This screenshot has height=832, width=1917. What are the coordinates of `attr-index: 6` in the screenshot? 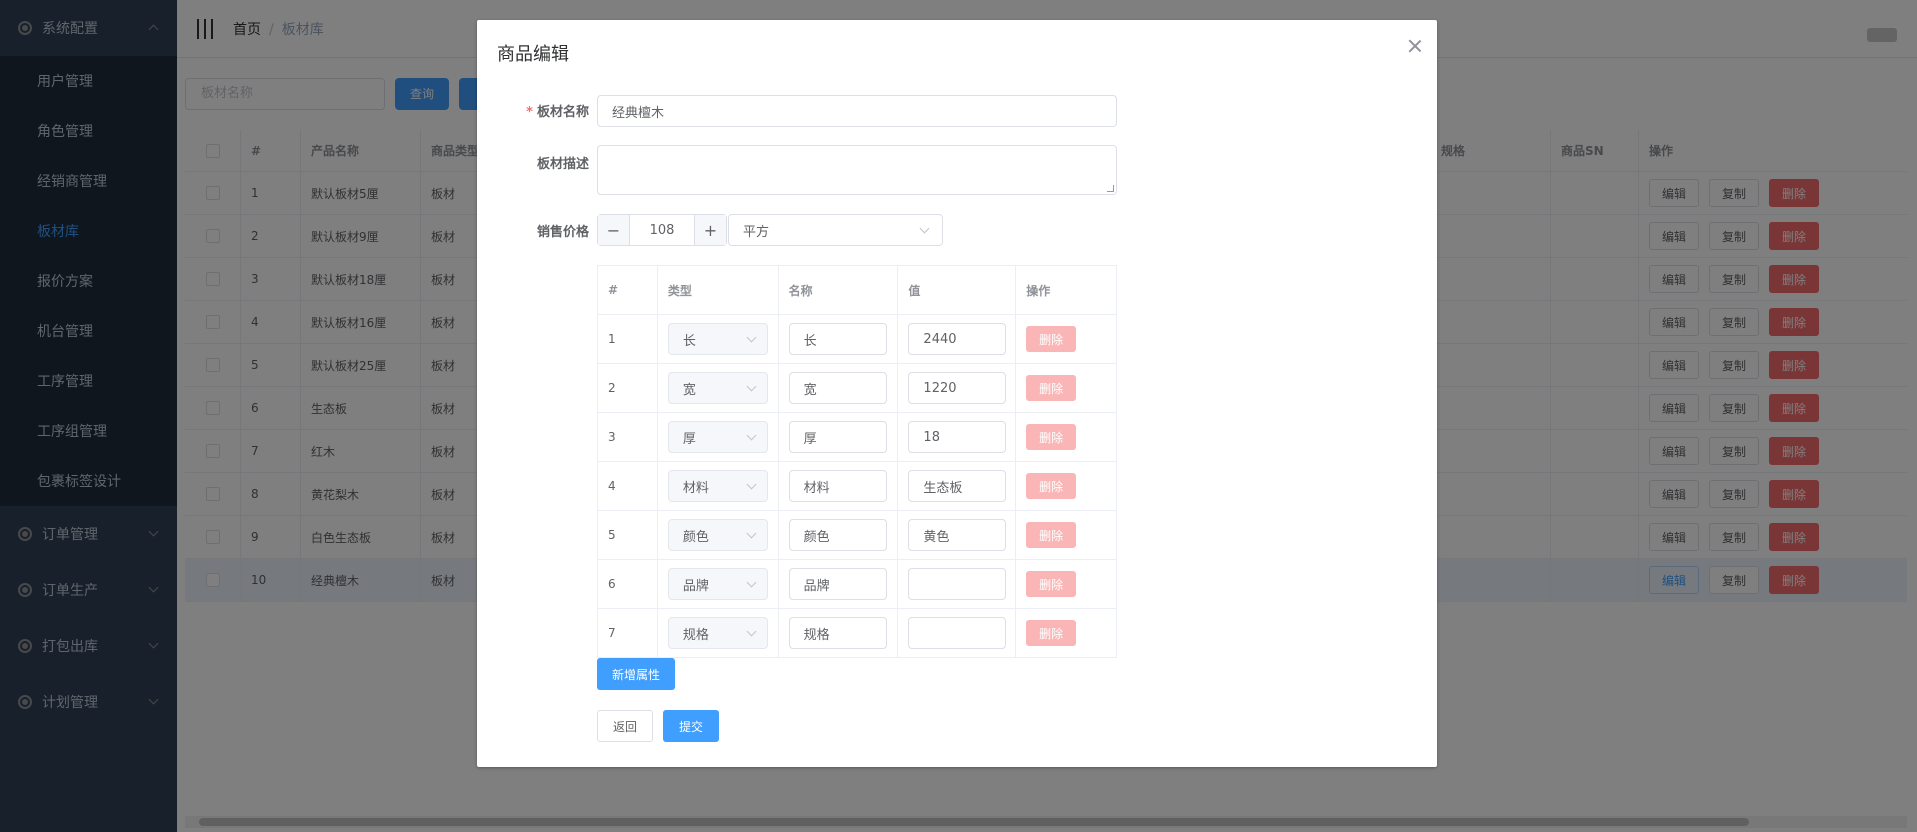 It's located at (628, 584).